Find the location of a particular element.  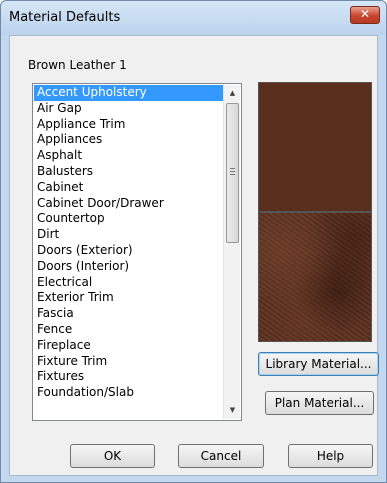

list-item: Appliance Trim is located at coordinates (129, 125).